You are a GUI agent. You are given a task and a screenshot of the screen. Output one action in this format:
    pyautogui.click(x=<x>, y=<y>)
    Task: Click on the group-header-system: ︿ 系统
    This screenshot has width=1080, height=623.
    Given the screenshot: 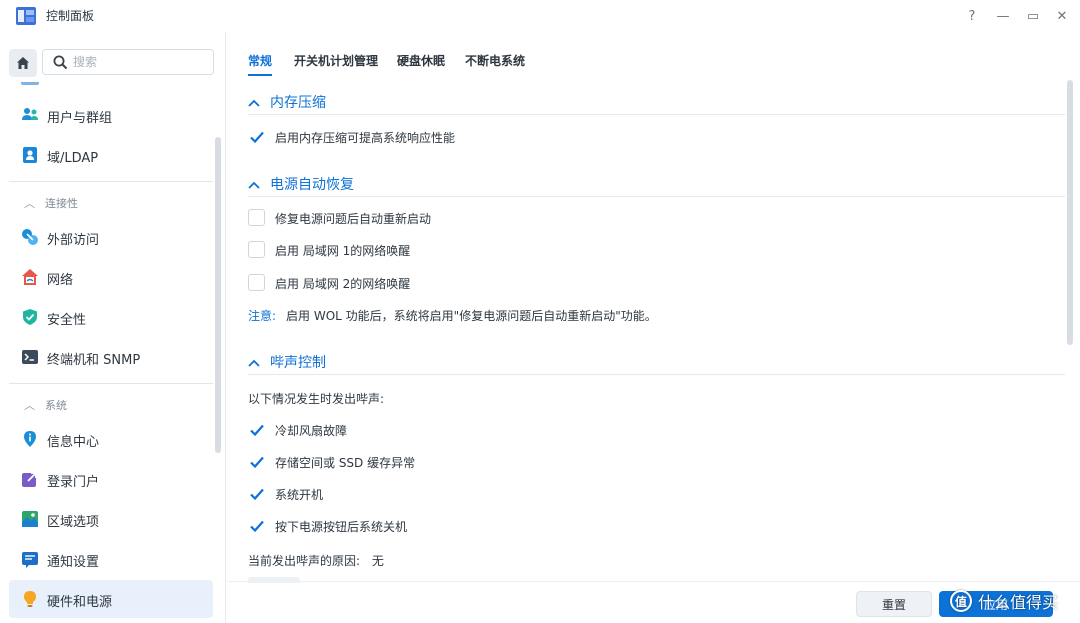 What is the action you would take?
    pyautogui.click(x=45, y=405)
    